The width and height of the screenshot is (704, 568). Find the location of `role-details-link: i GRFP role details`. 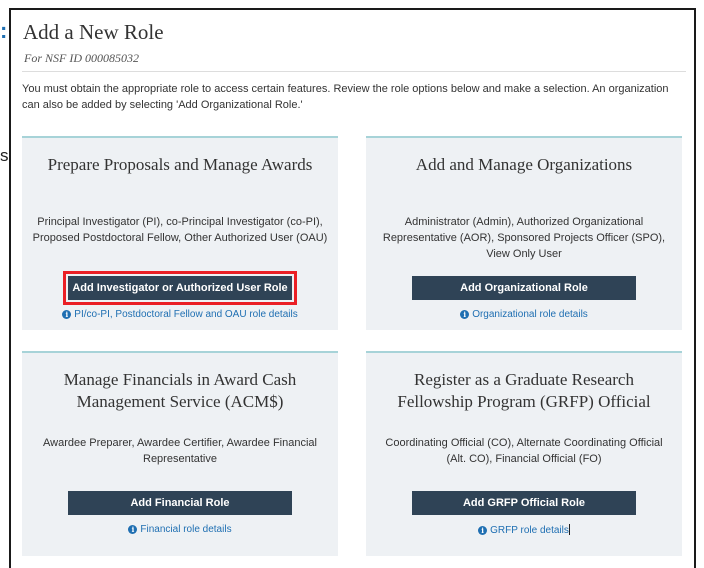

role-details-link: i GRFP role details is located at coordinates (524, 530).